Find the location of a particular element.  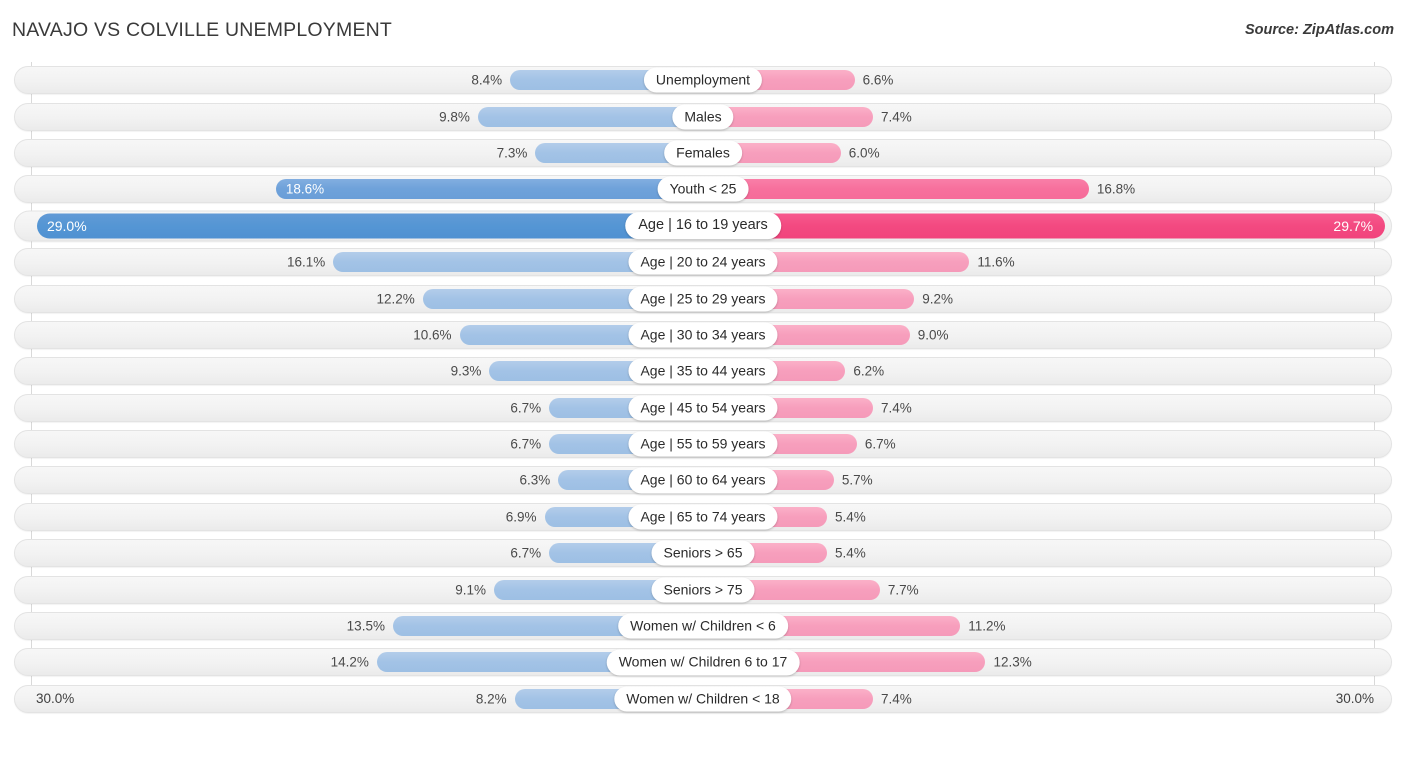

category-label: Seniors > 65 is located at coordinates (703, 553).